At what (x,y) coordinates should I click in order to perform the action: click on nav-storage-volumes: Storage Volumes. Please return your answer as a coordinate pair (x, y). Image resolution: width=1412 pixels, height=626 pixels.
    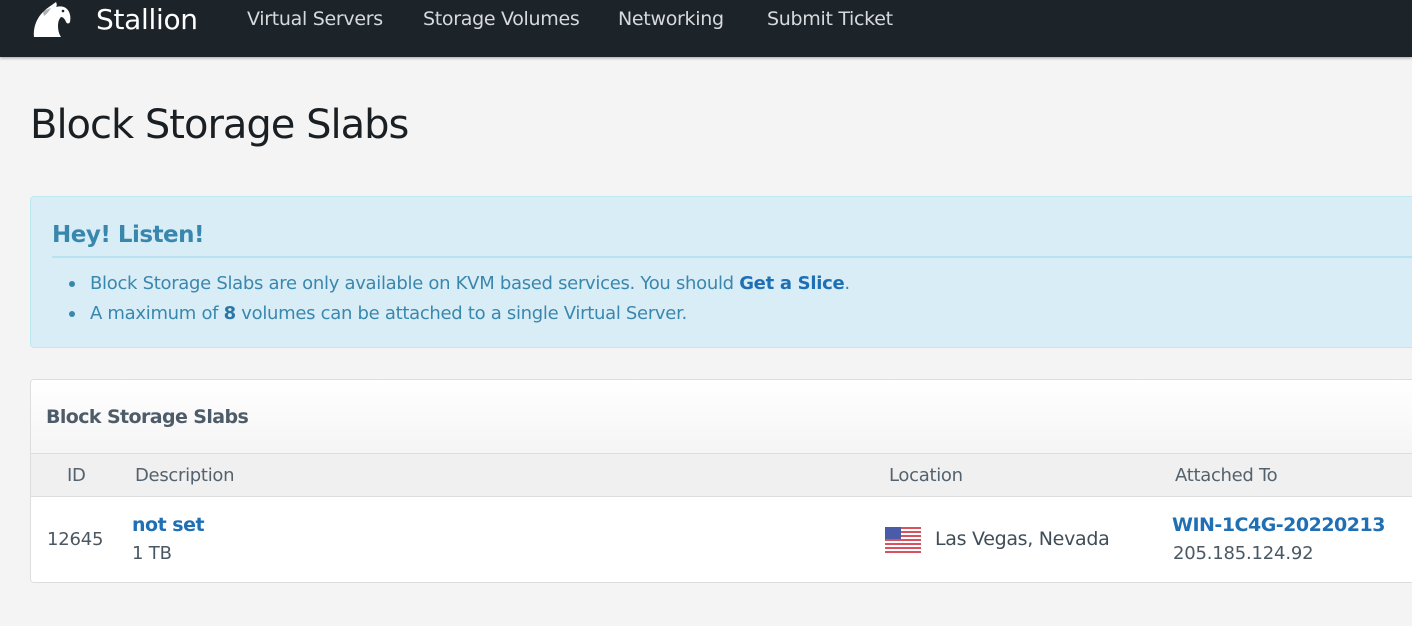
    Looking at the image, I should click on (501, 19).